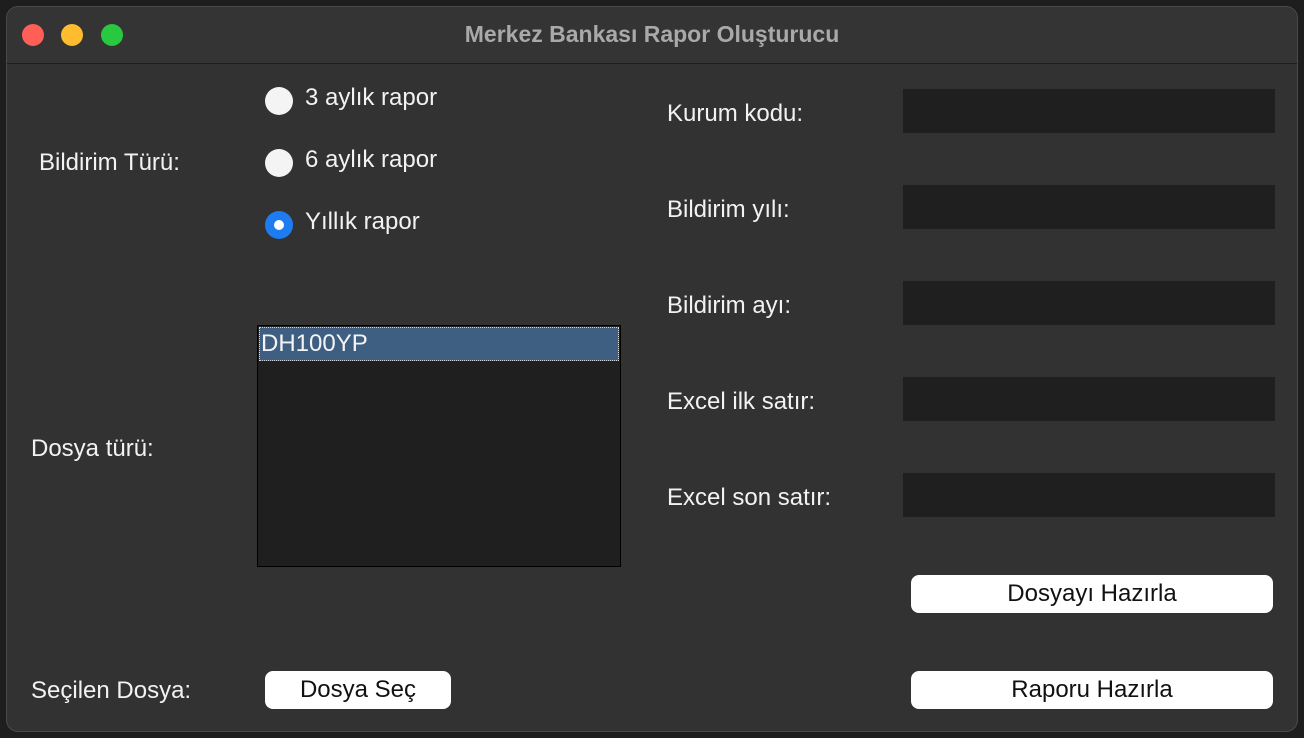 This screenshot has width=1304, height=738. I want to click on title-bar: Merkez Bankası Rapor Oluşturucu, so click(652, 35).